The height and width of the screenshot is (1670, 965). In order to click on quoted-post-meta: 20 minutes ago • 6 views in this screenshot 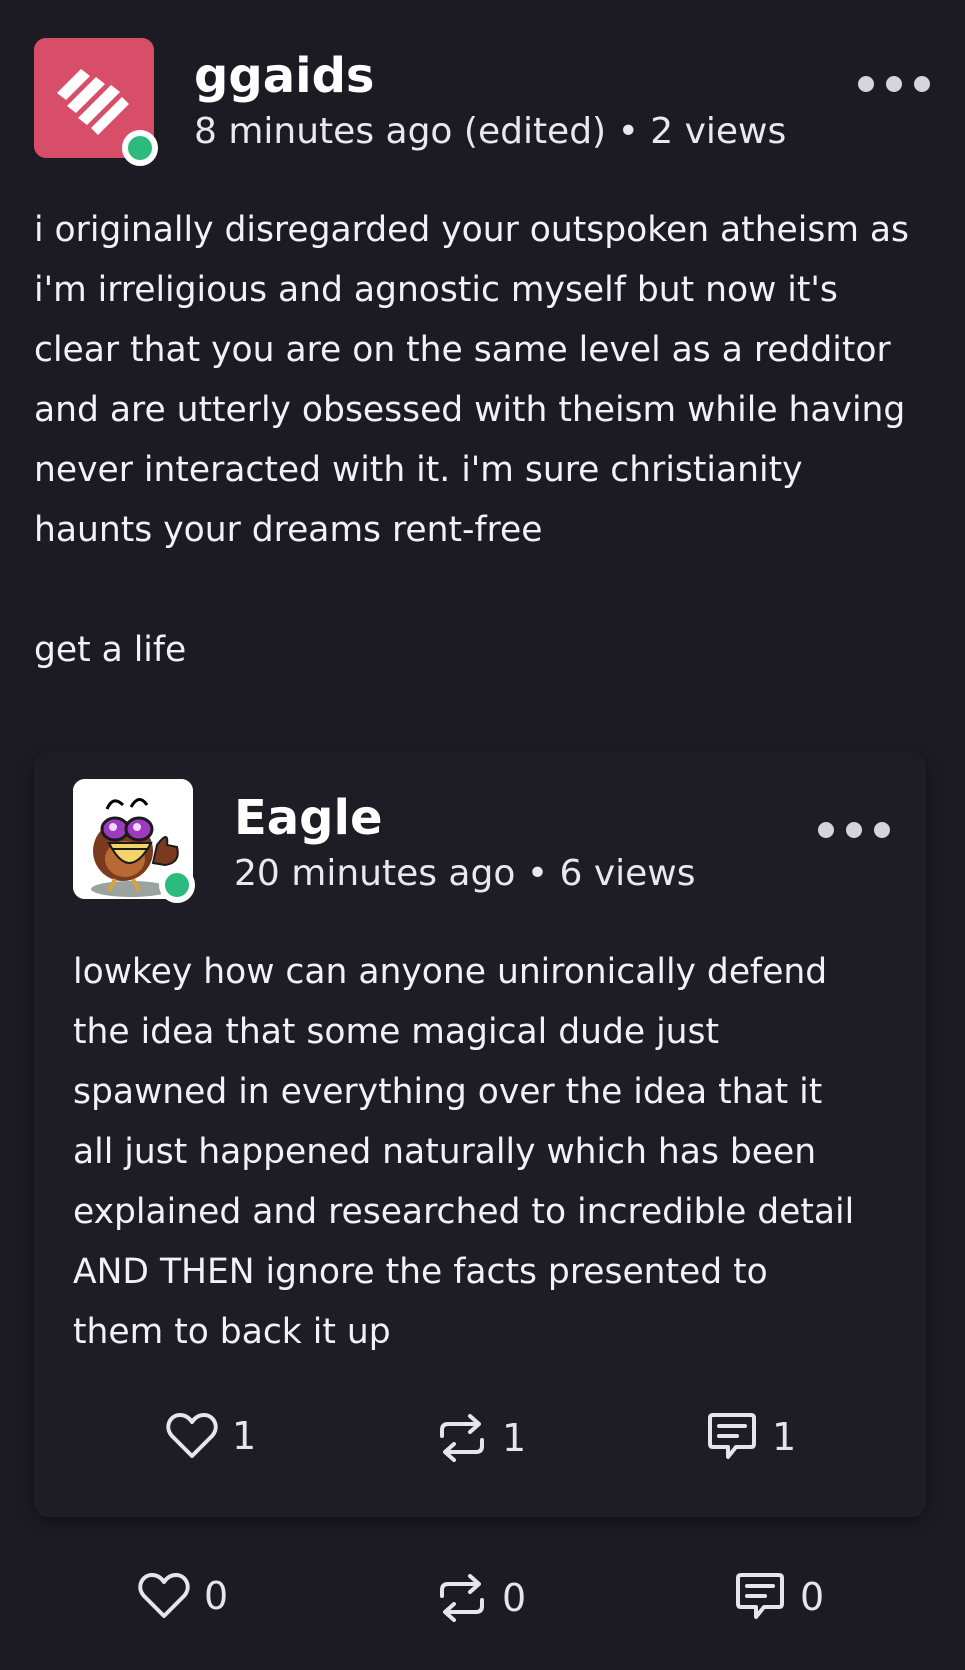, I will do `click(465, 874)`.